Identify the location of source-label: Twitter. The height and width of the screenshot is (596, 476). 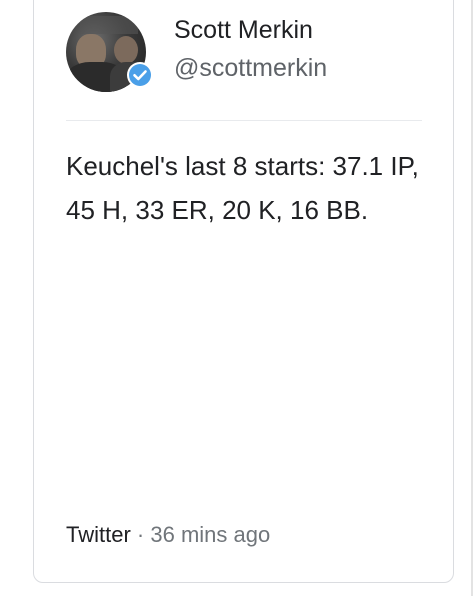
(98, 534).